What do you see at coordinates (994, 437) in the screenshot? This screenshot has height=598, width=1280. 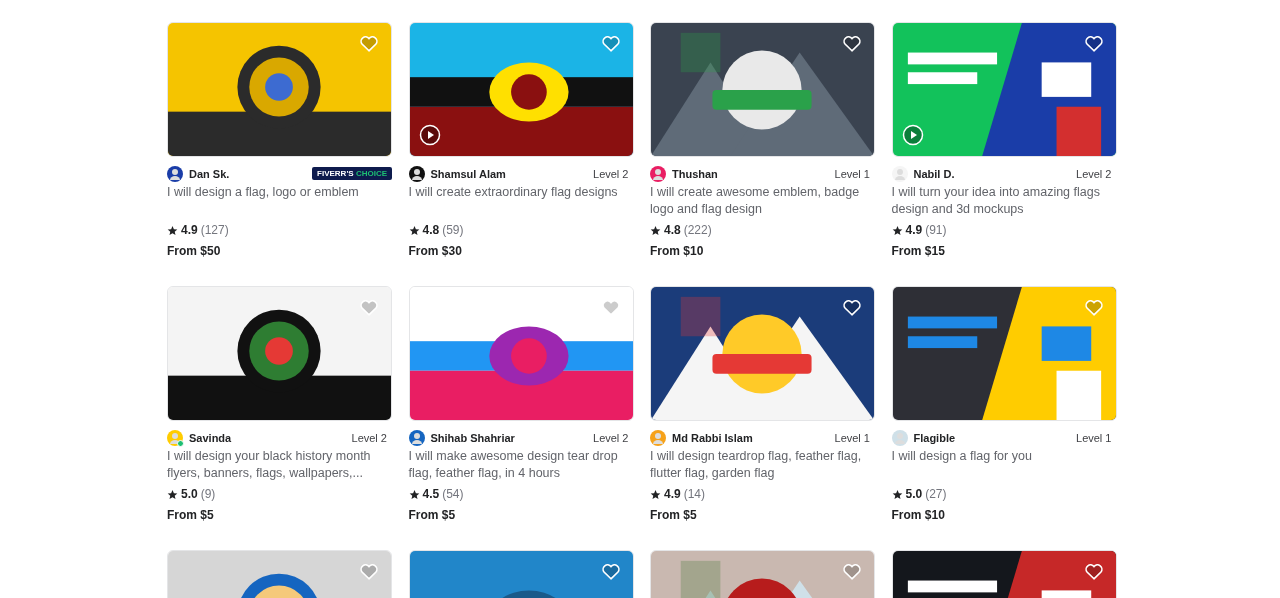 I see `seller-name: Flagible` at bounding box center [994, 437].